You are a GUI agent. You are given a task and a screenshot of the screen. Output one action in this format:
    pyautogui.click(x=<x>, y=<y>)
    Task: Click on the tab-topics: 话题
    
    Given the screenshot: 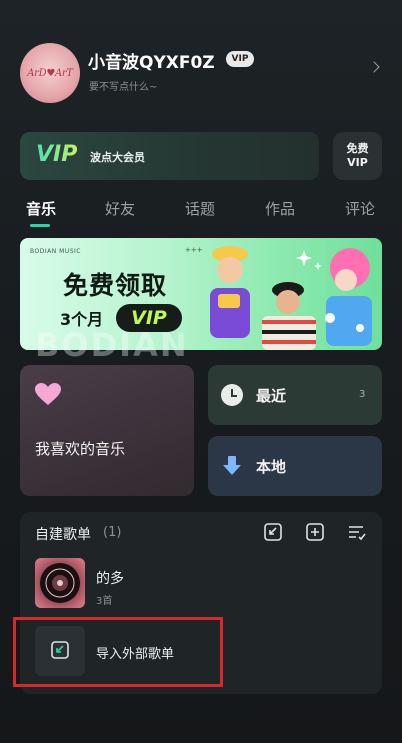 What is the action you would take?
    pyautogui.click(x=200, y=208)
    